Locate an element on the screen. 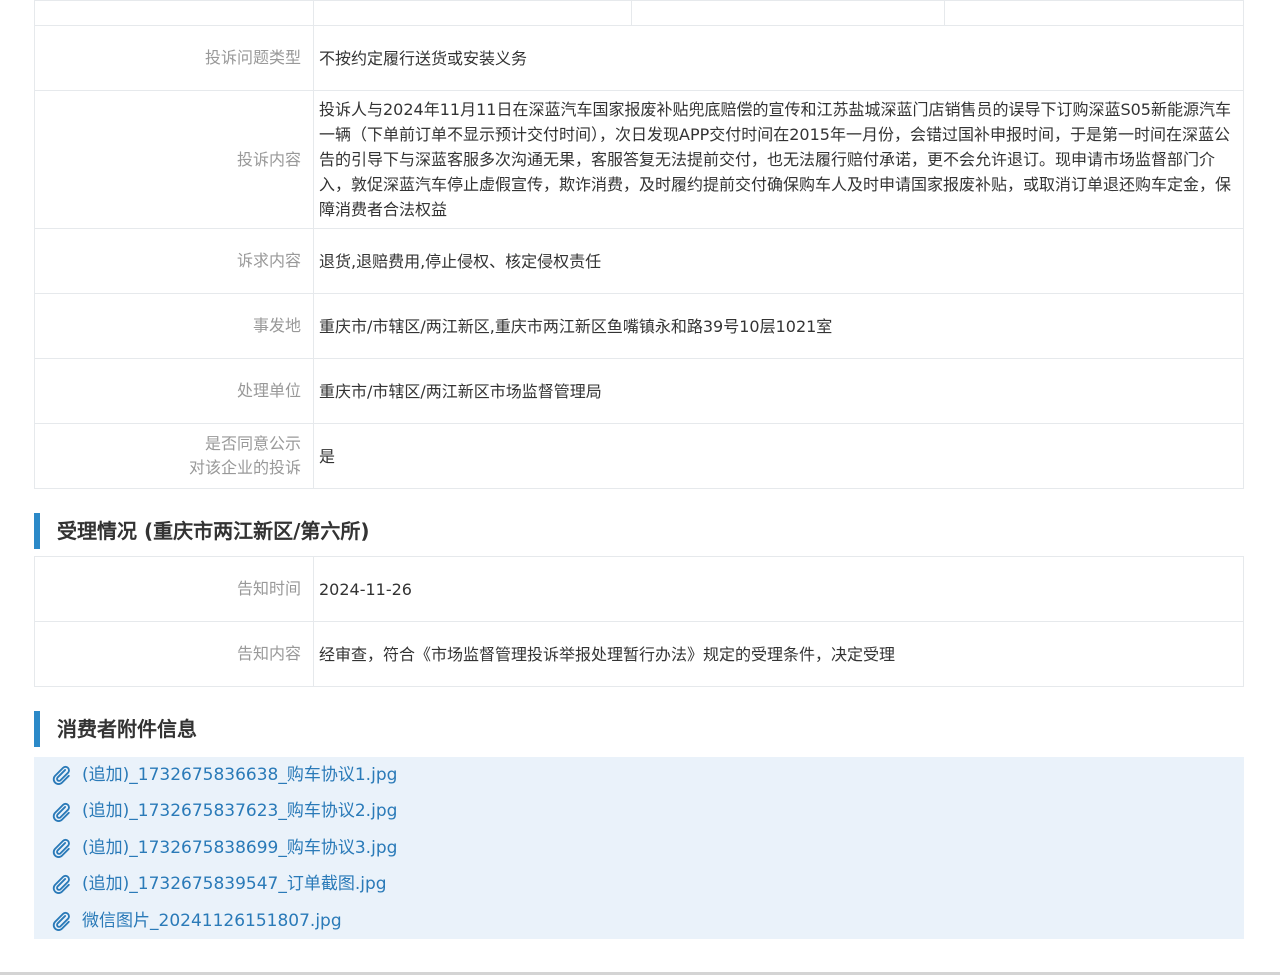  table-row: 投诉问题类型 不按约定履行送货或安装义务 is located at coordinates (639, 58).